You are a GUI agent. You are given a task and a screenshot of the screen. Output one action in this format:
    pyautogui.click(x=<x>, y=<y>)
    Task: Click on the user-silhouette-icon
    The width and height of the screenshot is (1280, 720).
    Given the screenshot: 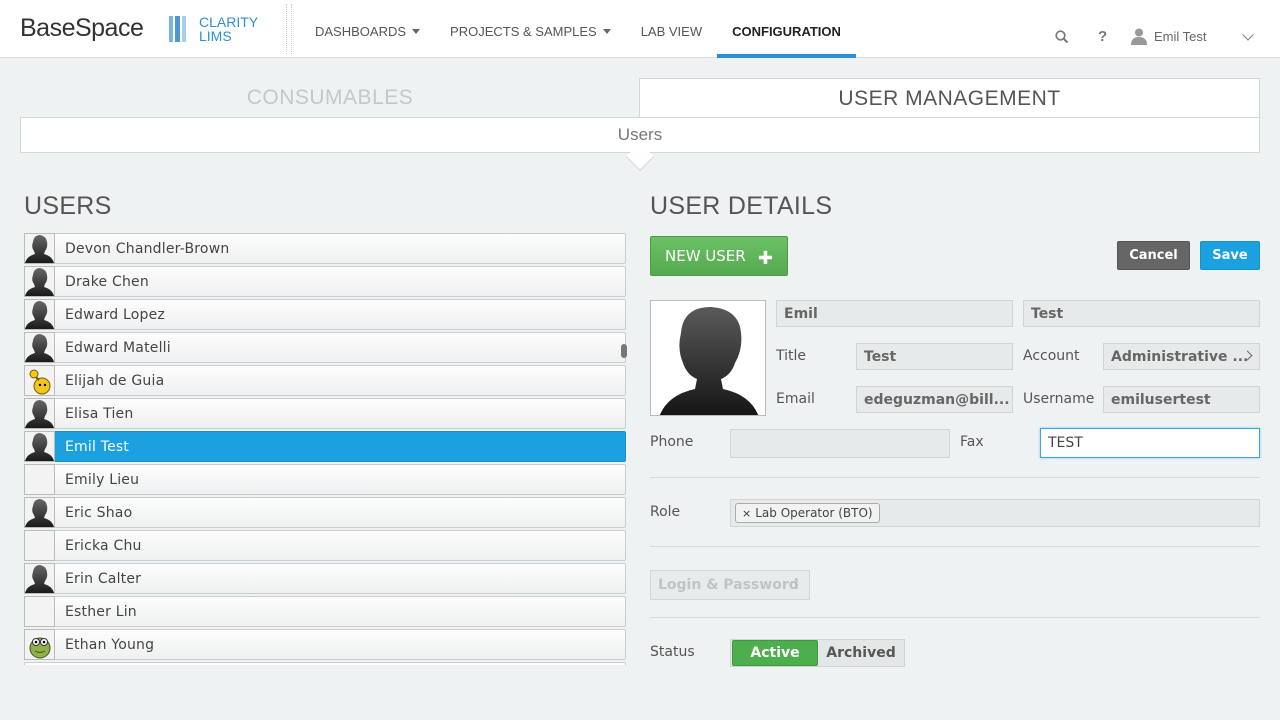 What is the action you would take?
    pyautogui.click(x=709, y=361)
    